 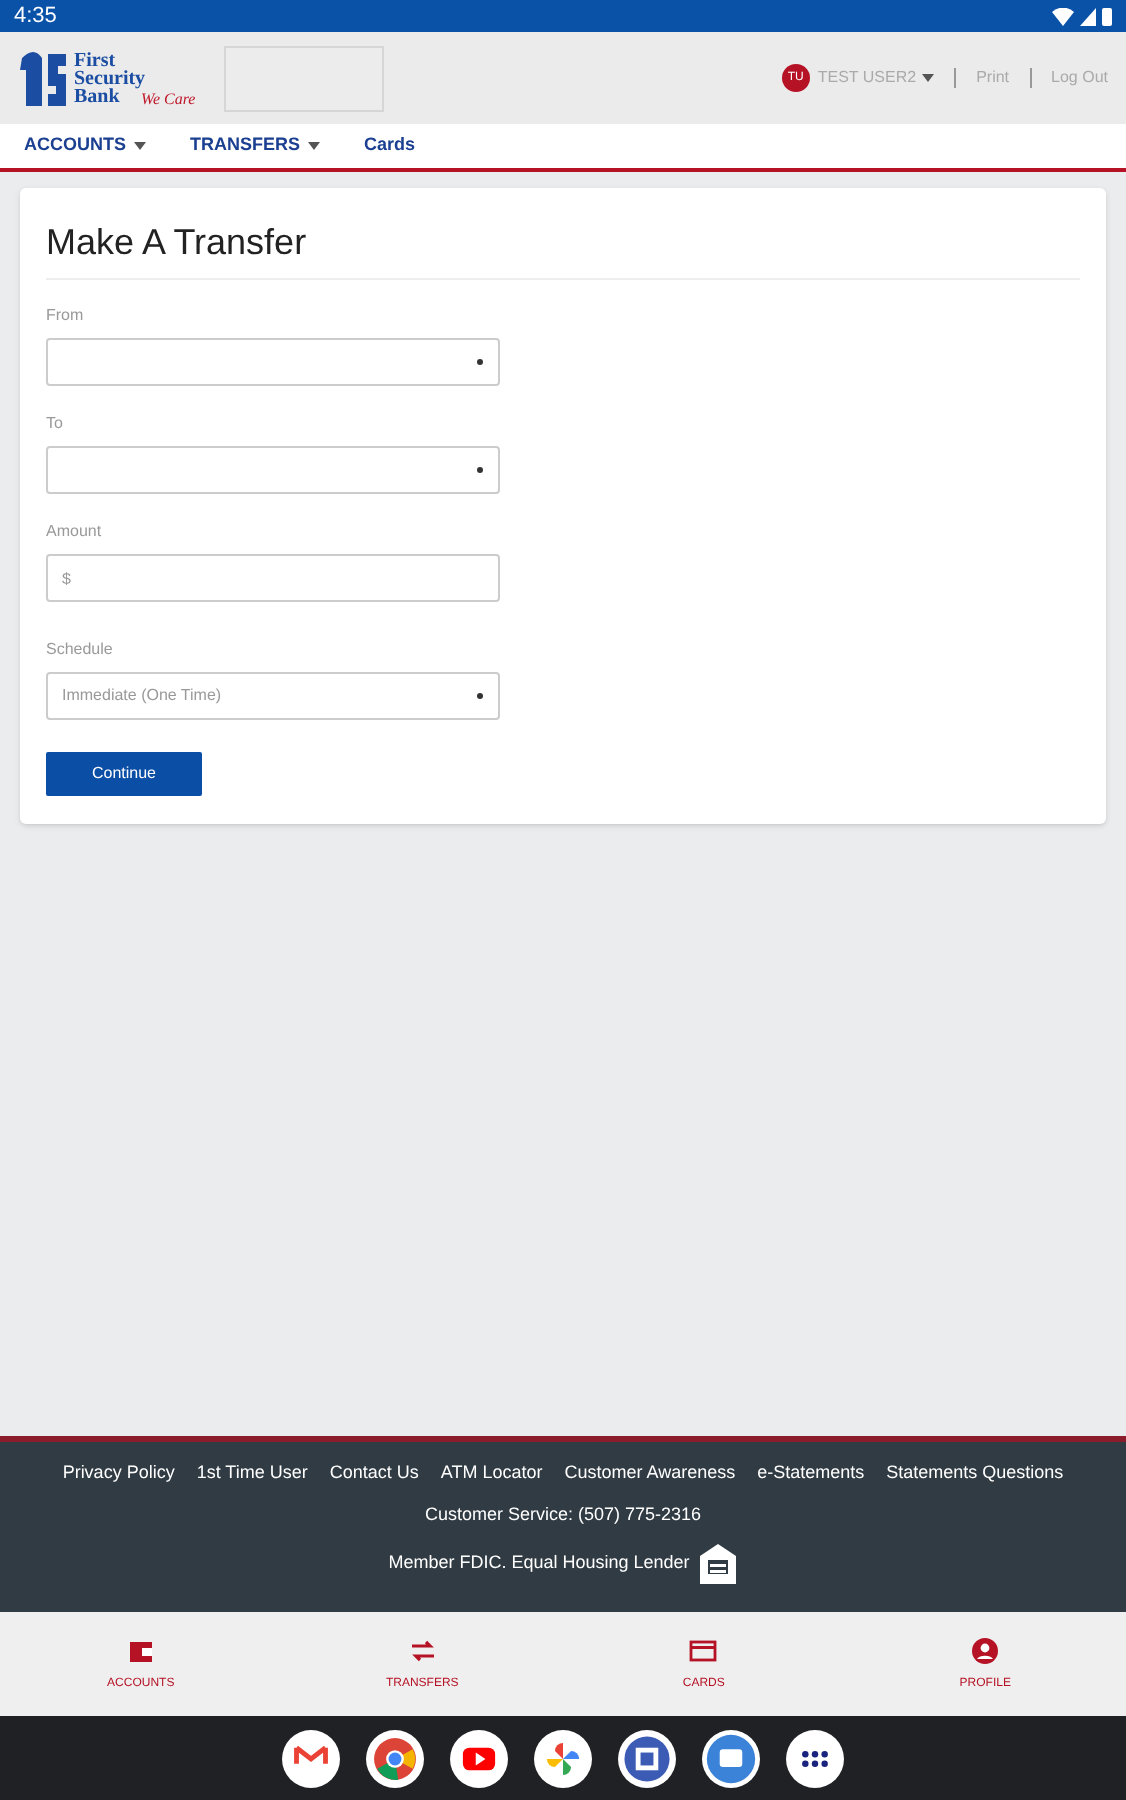 I want to click on footer-link: Statements Questions, so click(x=975, y=1473).